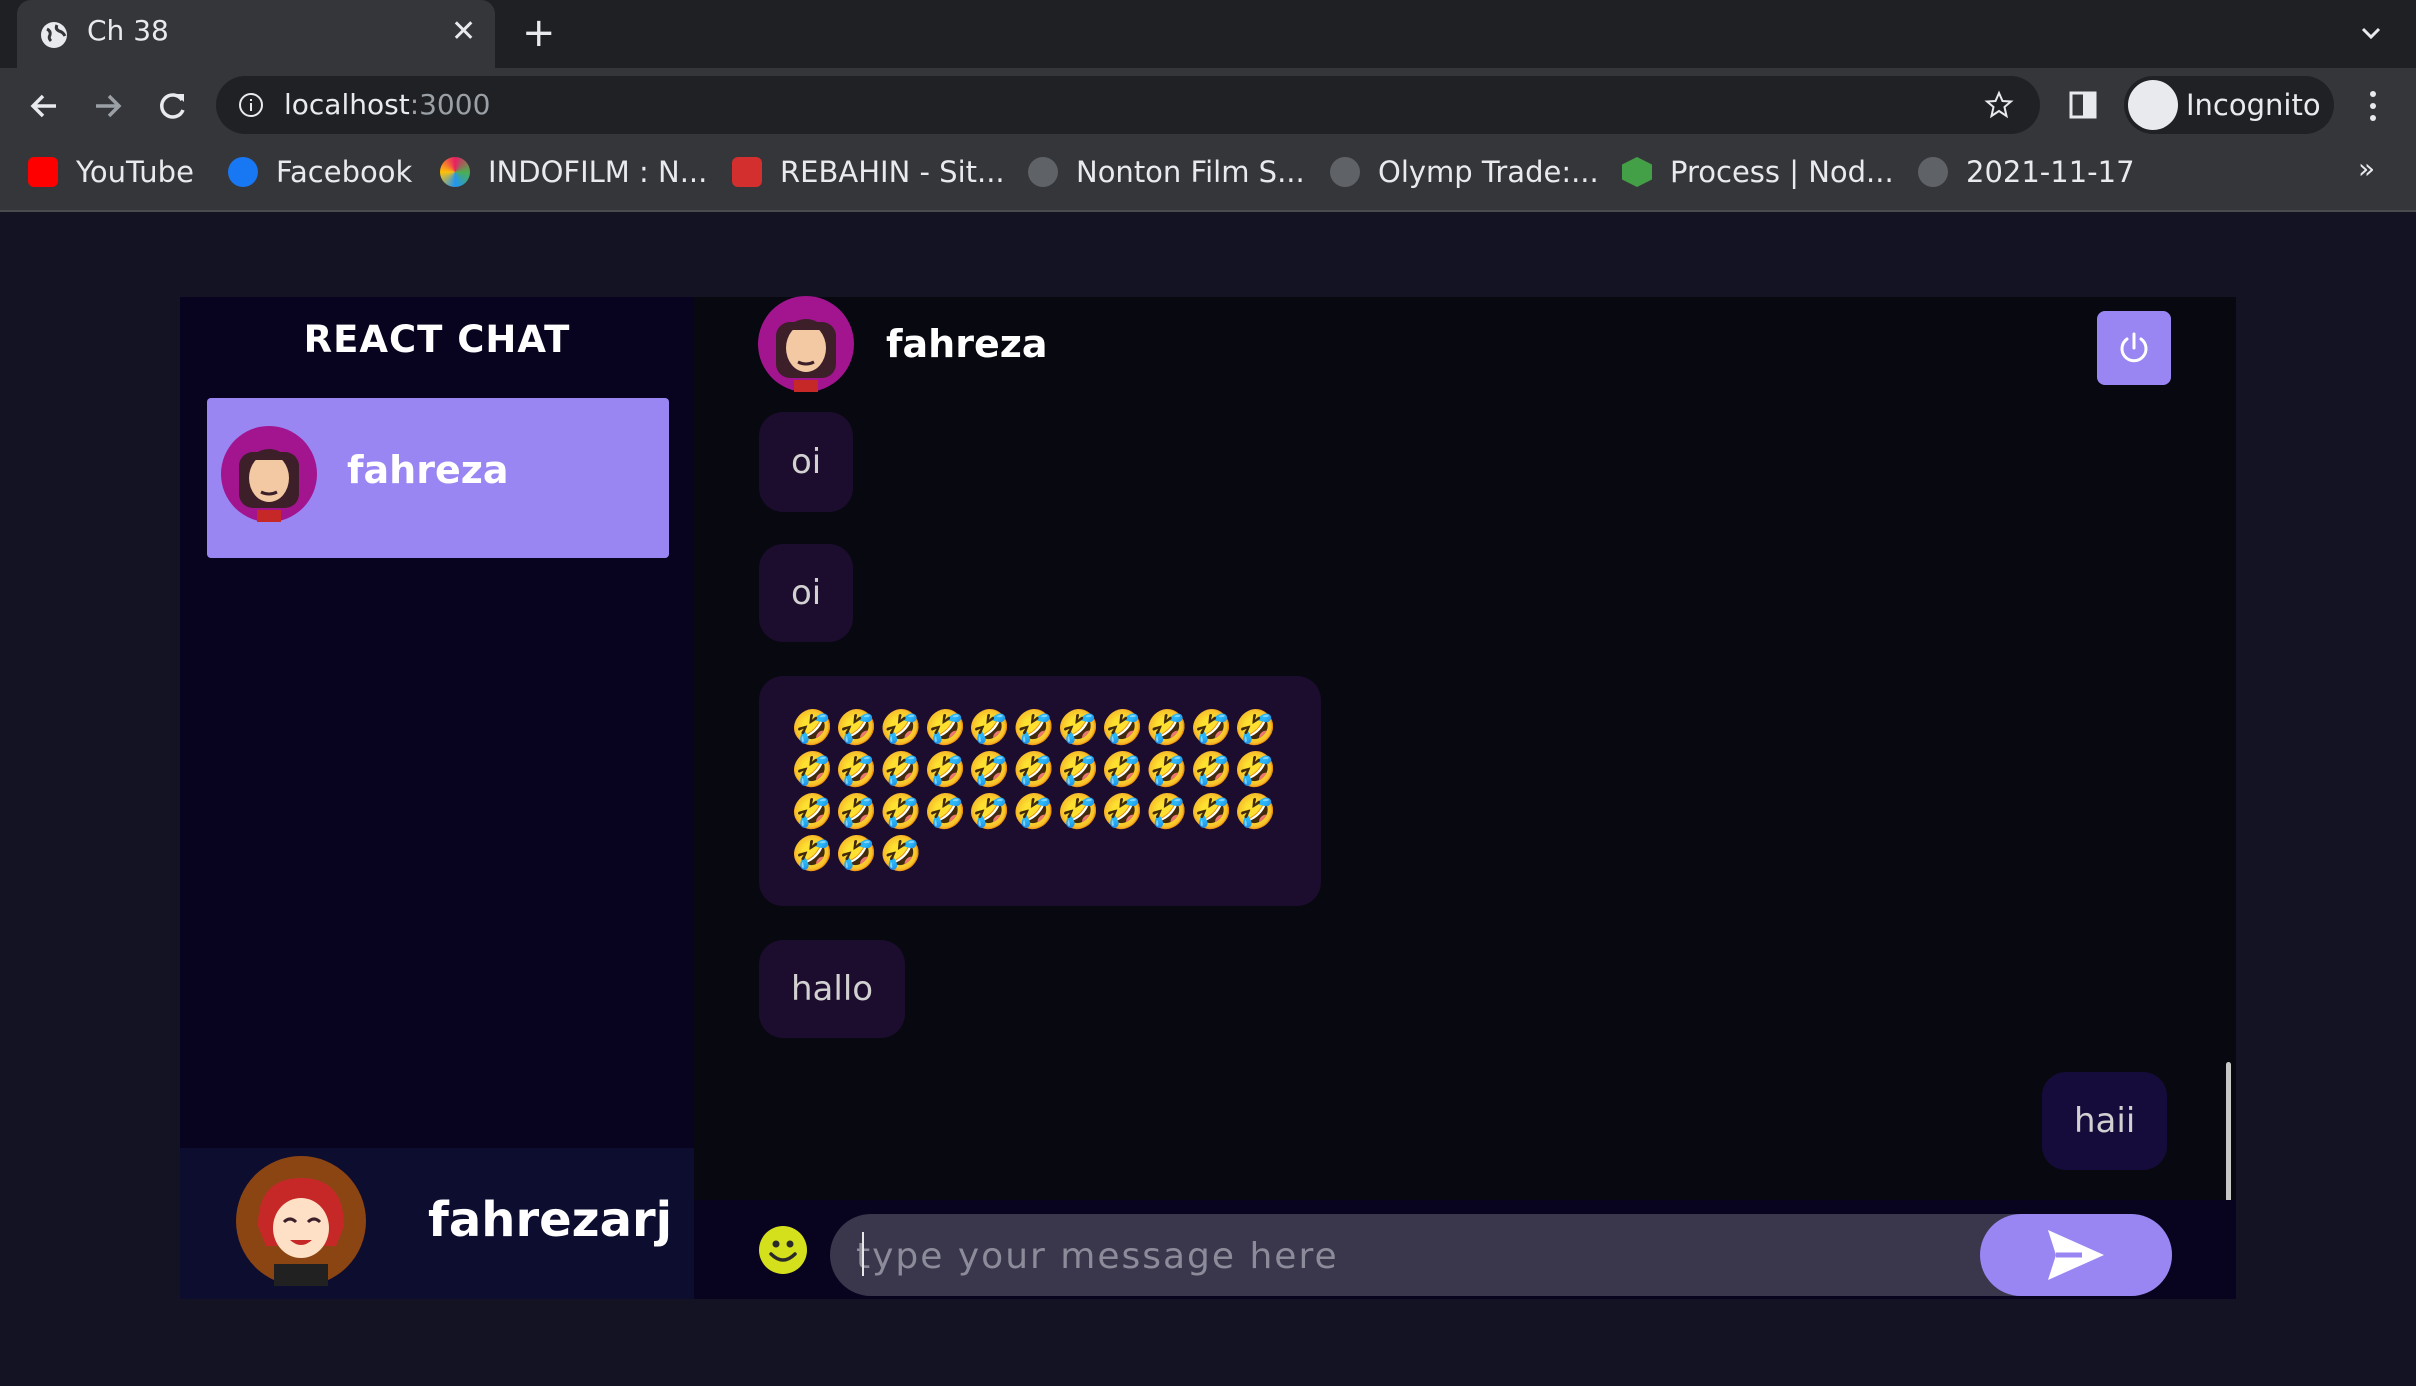  I want to click on bookmark-youtube: YouTube, so click(111, 172).